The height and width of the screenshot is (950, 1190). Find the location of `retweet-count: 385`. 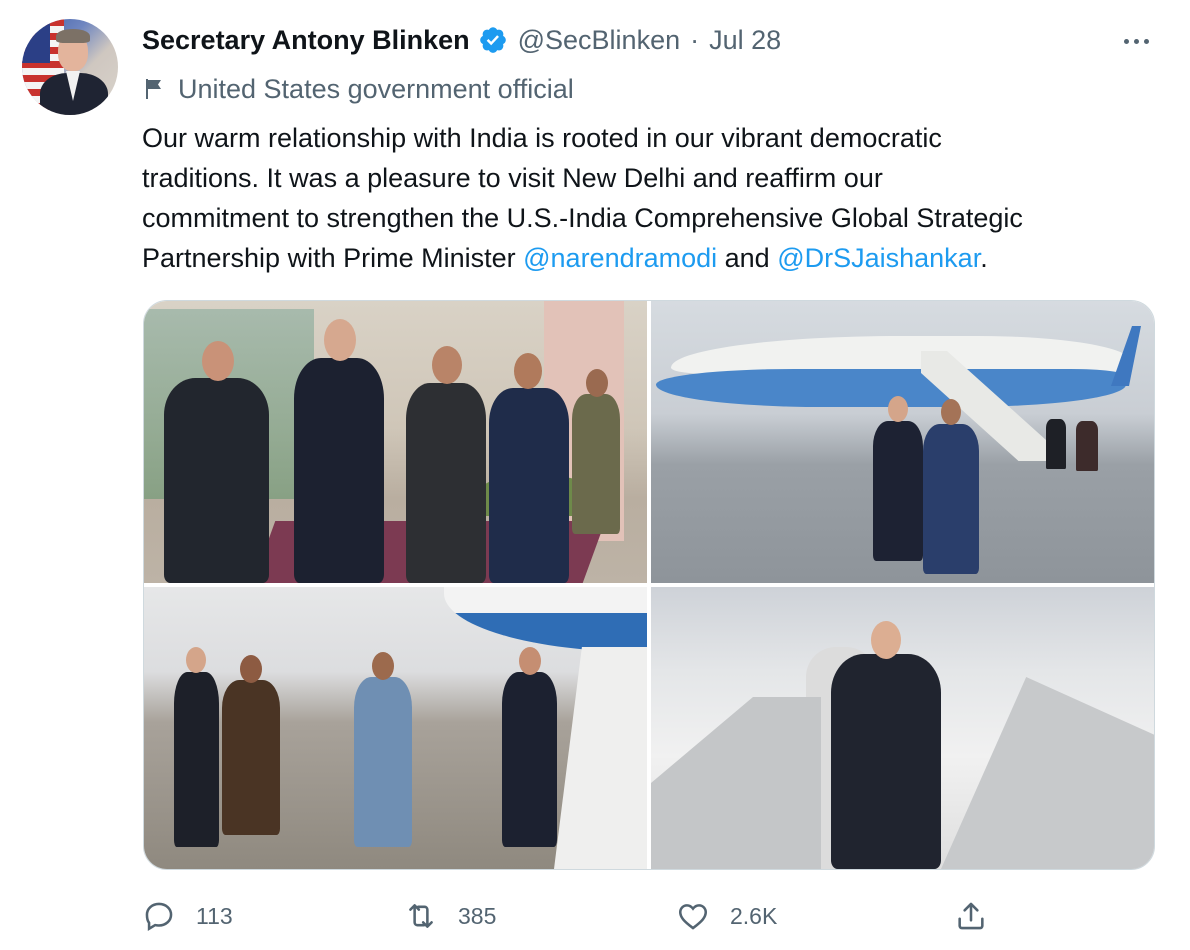

retweet-count: 385 is located at coordinates (477, 915).